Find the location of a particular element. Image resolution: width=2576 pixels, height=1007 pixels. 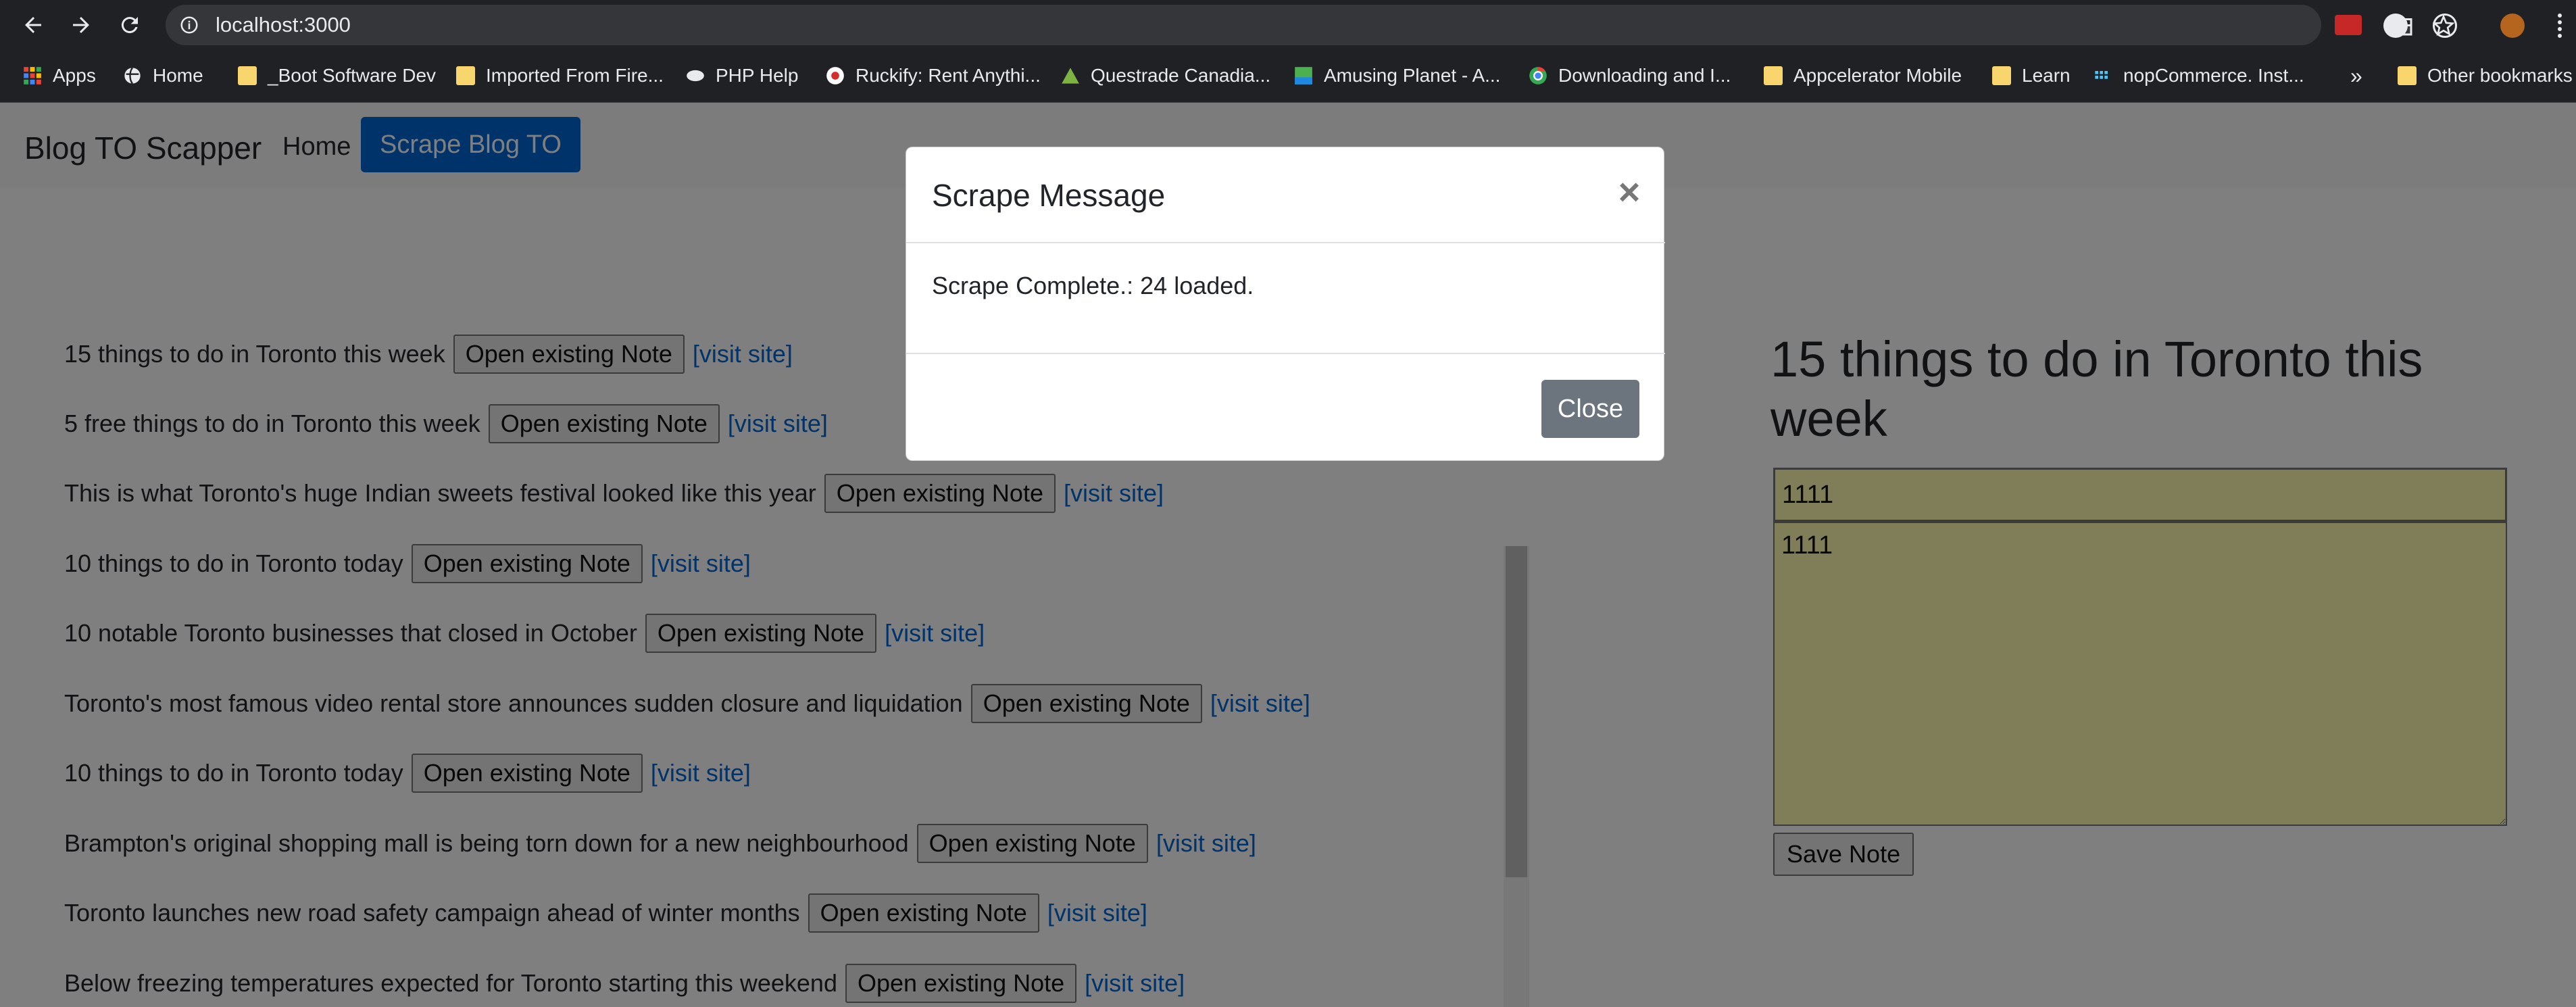

react-devtools-icon is located at coordinates (2445, 26).